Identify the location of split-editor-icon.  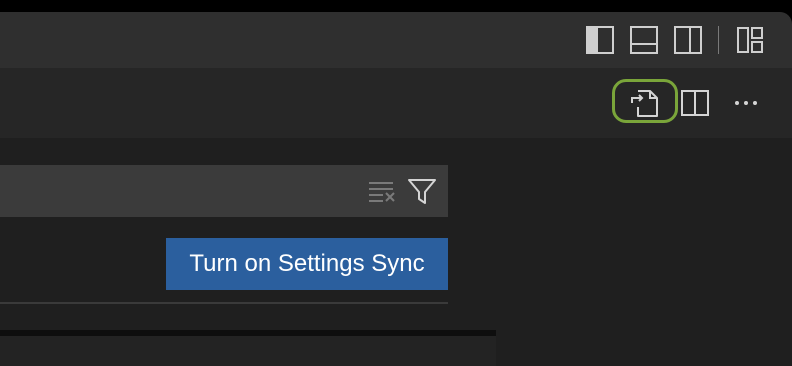
(695, 103).